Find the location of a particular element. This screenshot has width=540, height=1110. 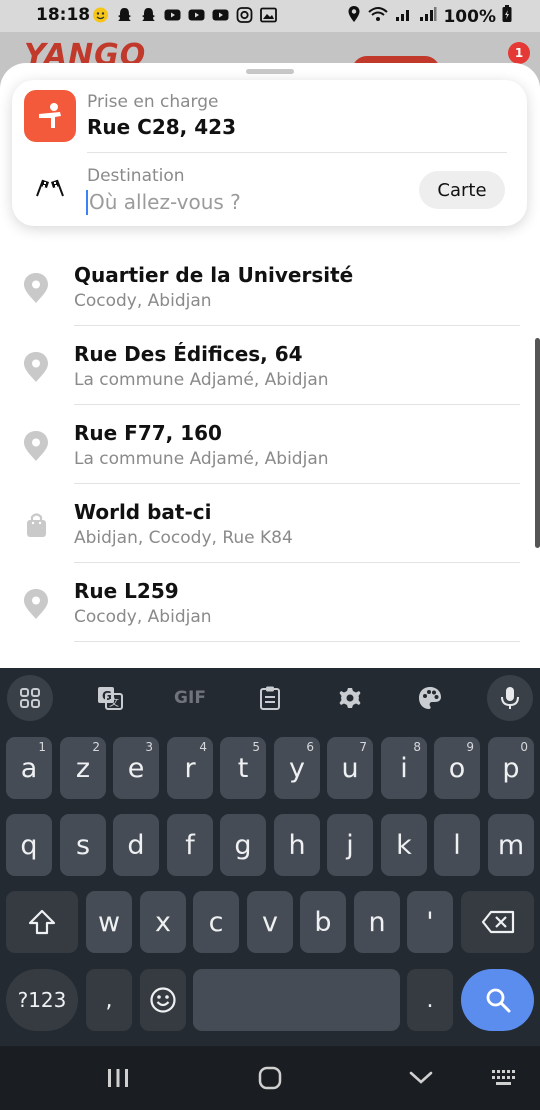

key-d: d is located at coordinates (136, 845).